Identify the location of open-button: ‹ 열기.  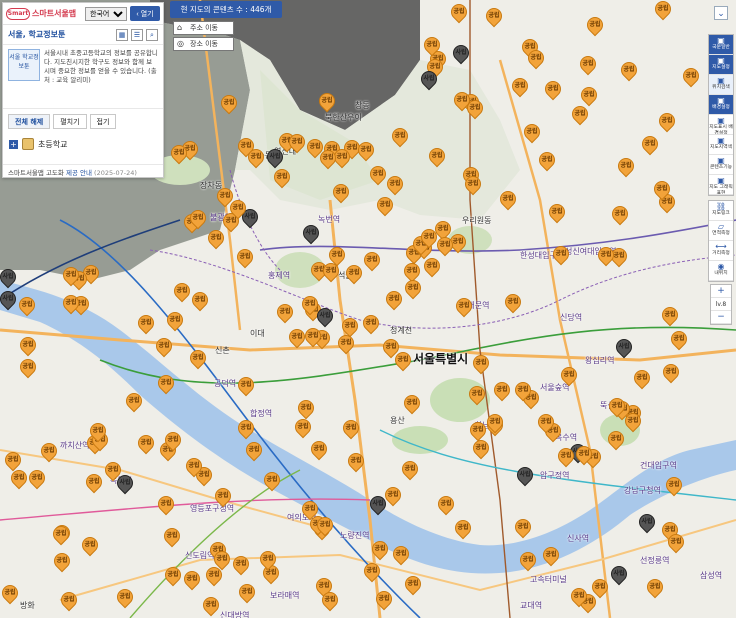
(145, 13).